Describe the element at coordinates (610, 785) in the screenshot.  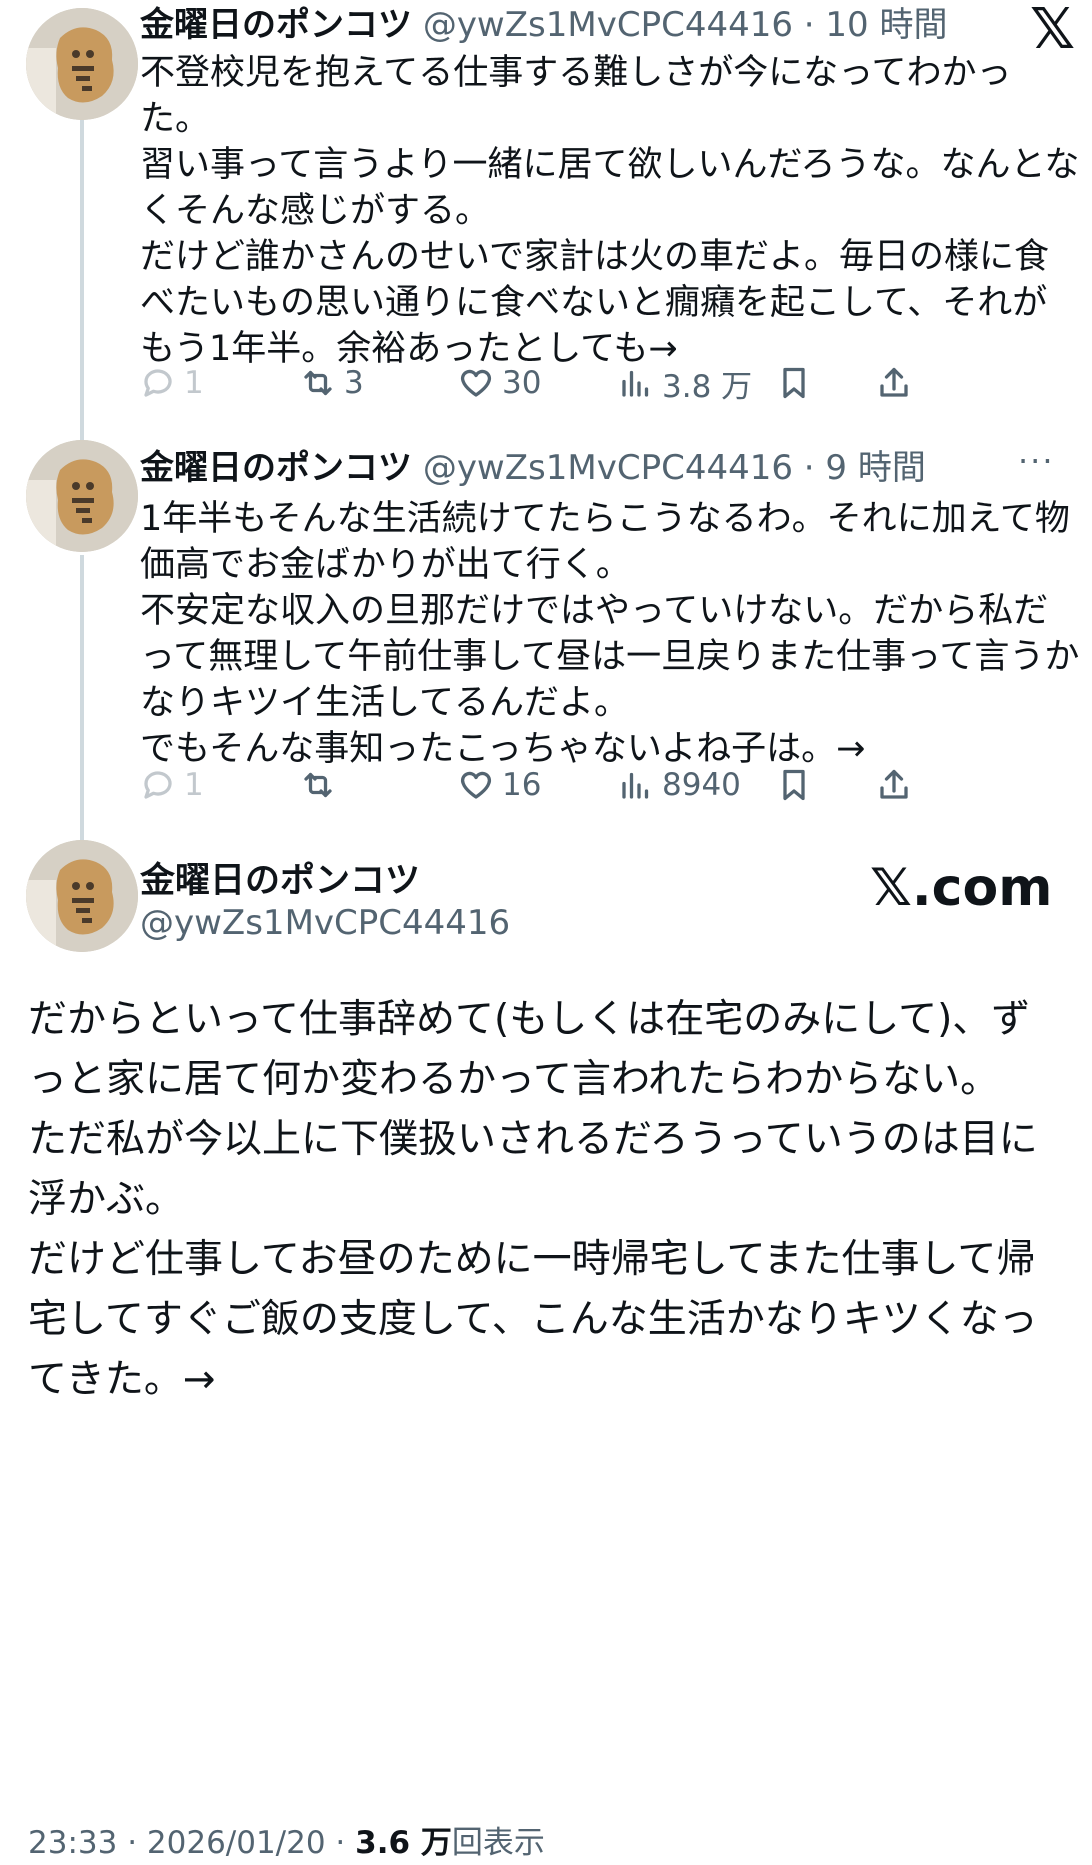
I see `action-bar: 1 16 8940` at that location.